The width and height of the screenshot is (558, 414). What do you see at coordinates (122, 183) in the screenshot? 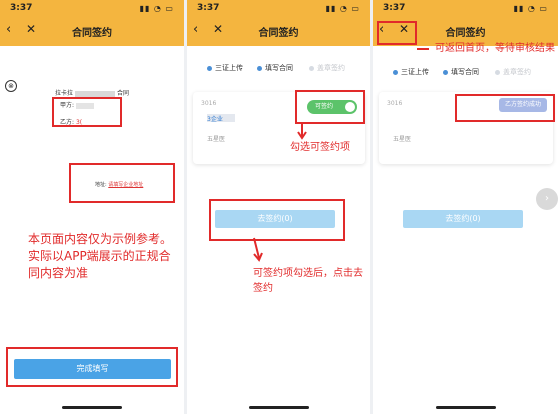
I see `annotation-box-address` at bounding box center [122, 183].